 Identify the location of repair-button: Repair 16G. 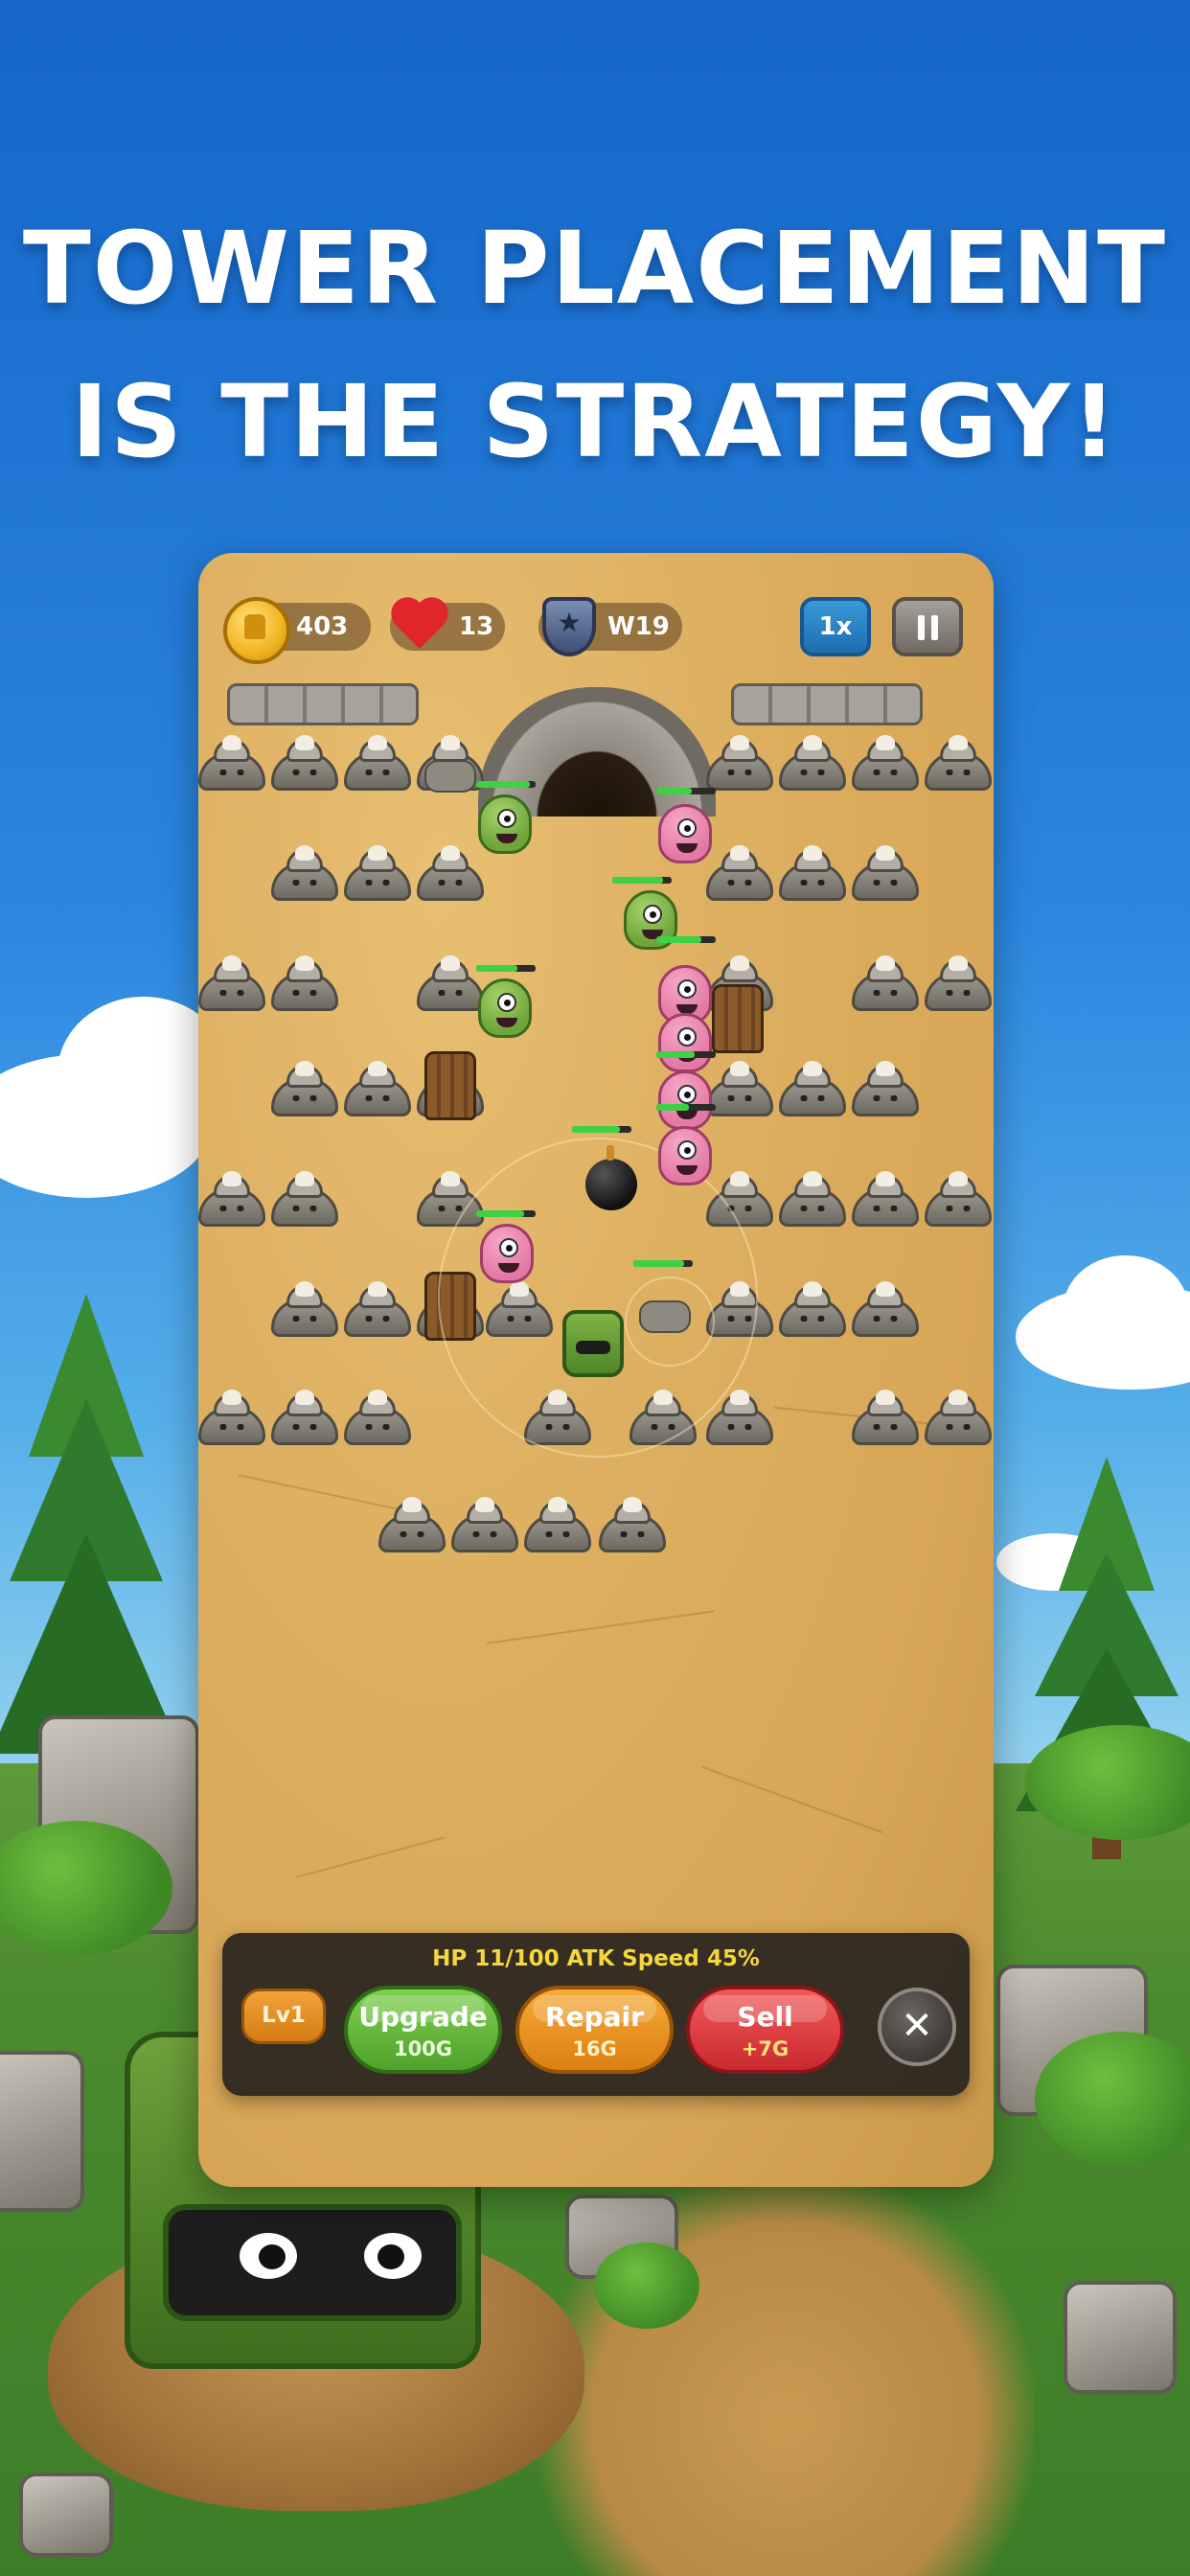
(594, 2030).